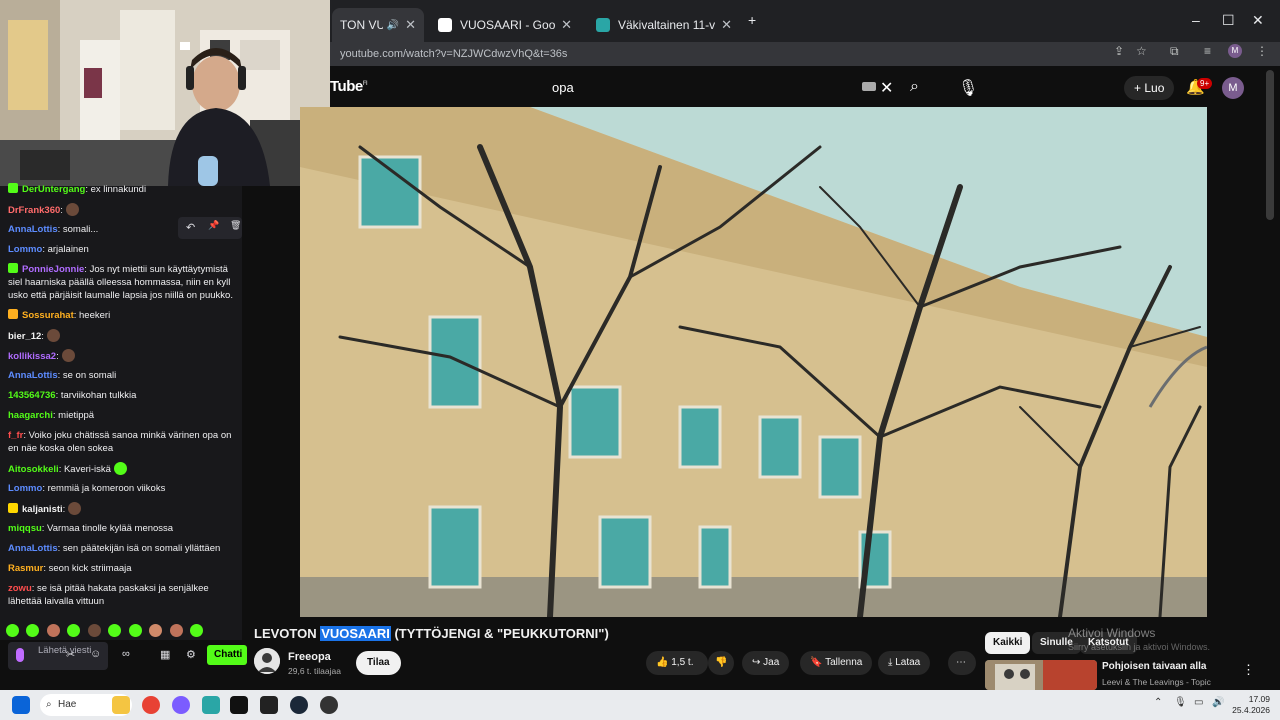 The image size is (1280, 720). I want to click on recommendation-title: Pohjoisen taivaan alla, so click(1154, 666).